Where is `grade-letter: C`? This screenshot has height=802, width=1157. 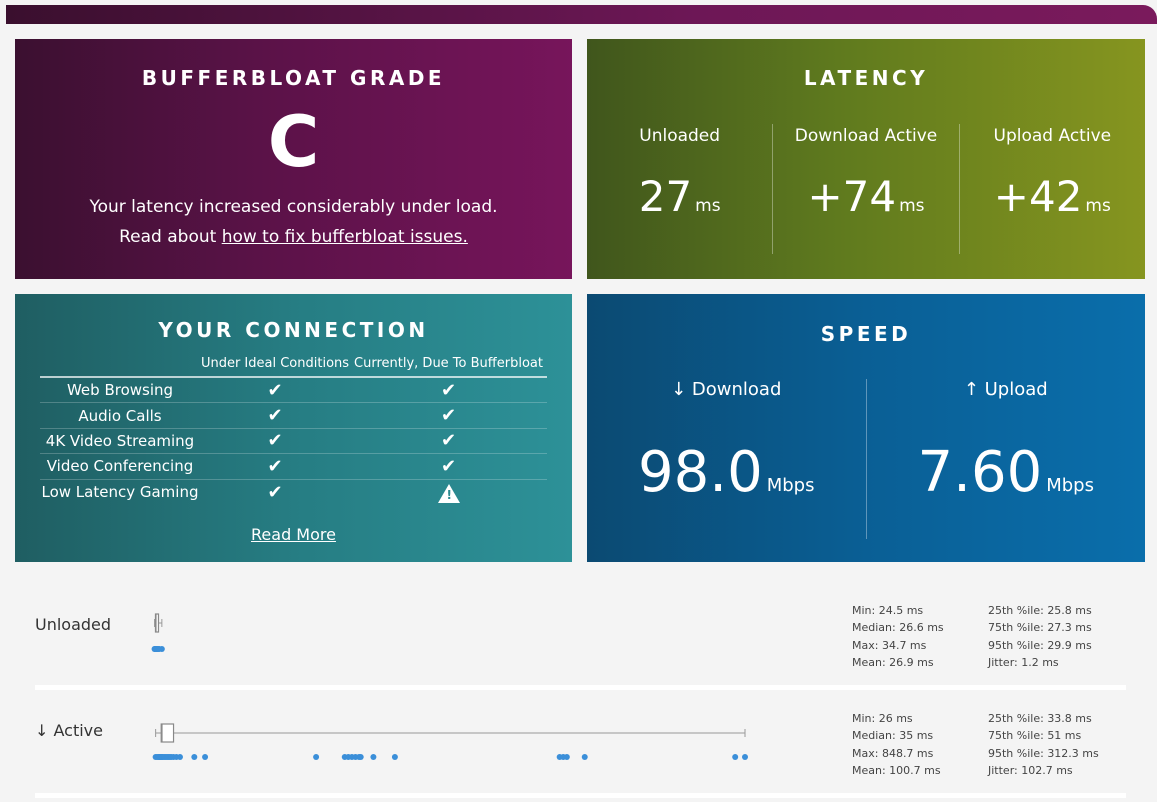
grade-letter: C is located at coordinates (293, 142).